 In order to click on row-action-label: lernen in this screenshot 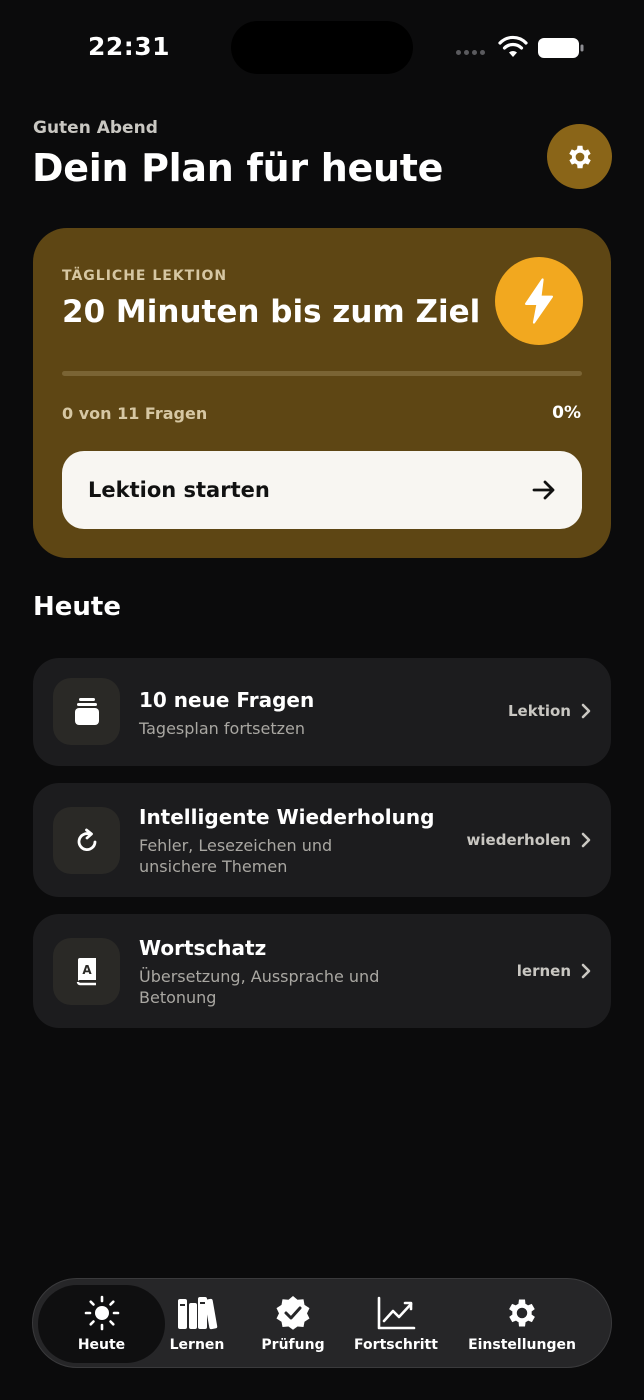, I will do `click(543, 971)`.